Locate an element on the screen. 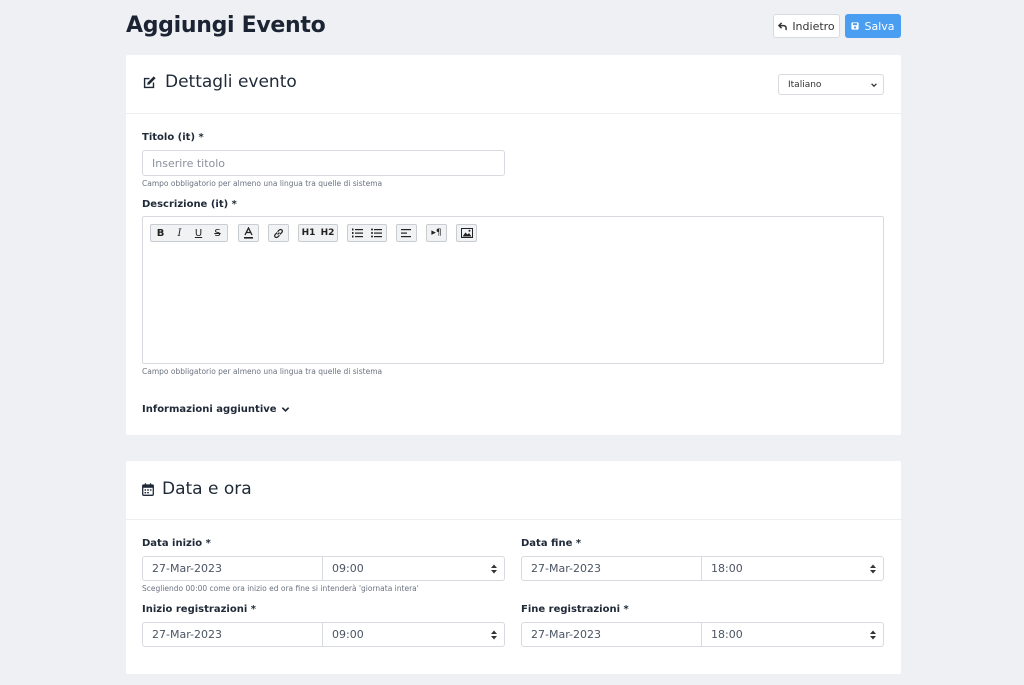 The width and height of the screenshot is (1024, 685). bullet-list-button is located at coordinates (376, 233).